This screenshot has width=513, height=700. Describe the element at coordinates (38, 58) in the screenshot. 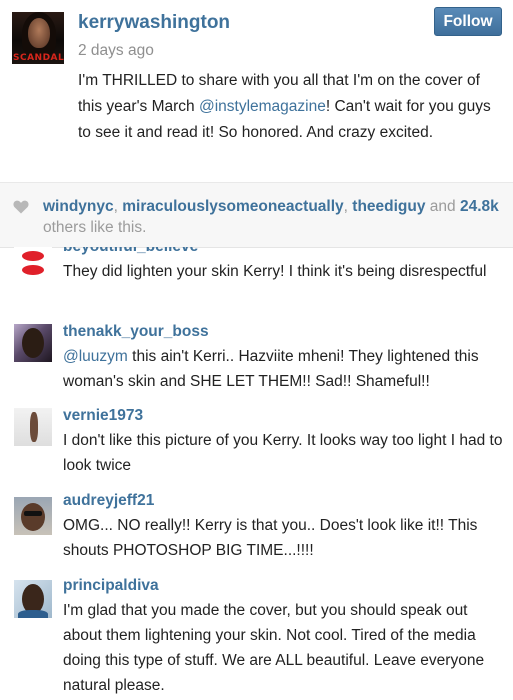

I see `avatar-show-title: SCANDAL` at that location.